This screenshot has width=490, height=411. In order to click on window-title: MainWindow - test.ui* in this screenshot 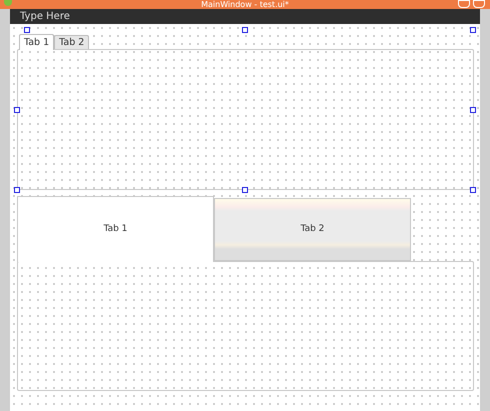, I will do `click(245, 4)`.